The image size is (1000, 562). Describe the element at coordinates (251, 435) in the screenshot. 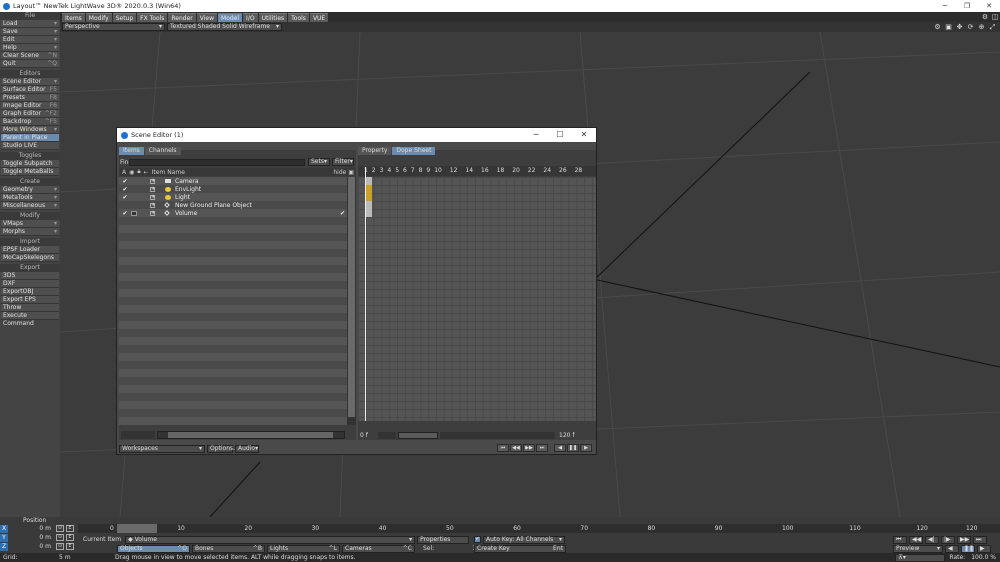

I see `items-hscrollbar` at that location.